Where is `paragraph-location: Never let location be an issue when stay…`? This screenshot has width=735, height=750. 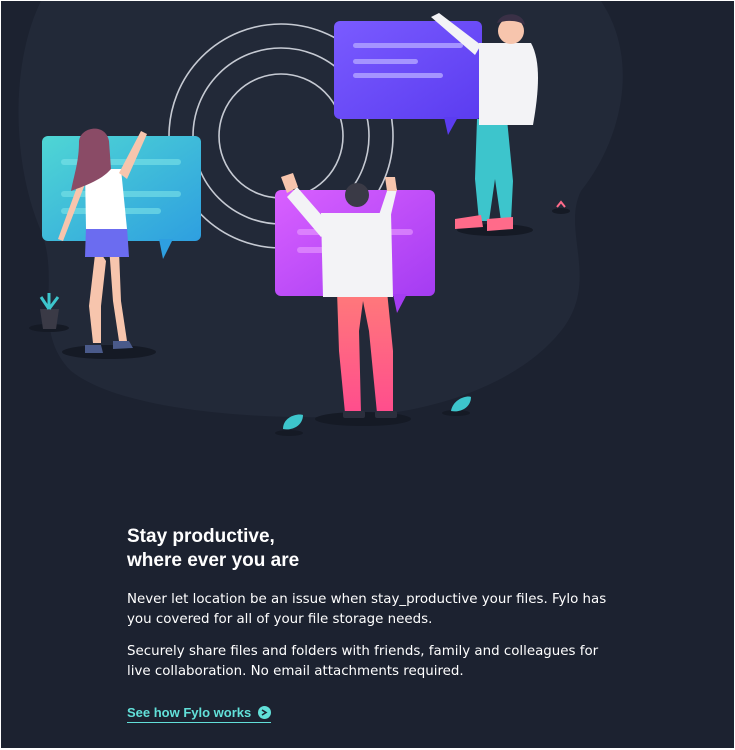
paragraph-location: Never let location be an issue when stay… is located at coordinates (367, 609).